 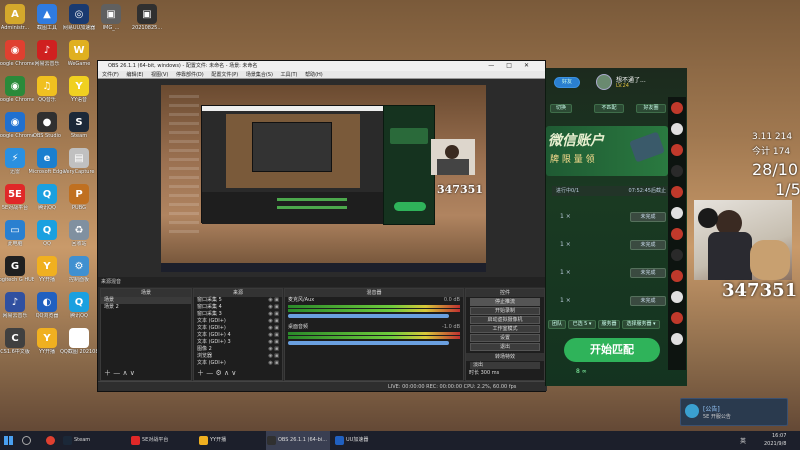 I want to click on taskbar-app-button: 5E对战平台, so click(x=162, y=440).